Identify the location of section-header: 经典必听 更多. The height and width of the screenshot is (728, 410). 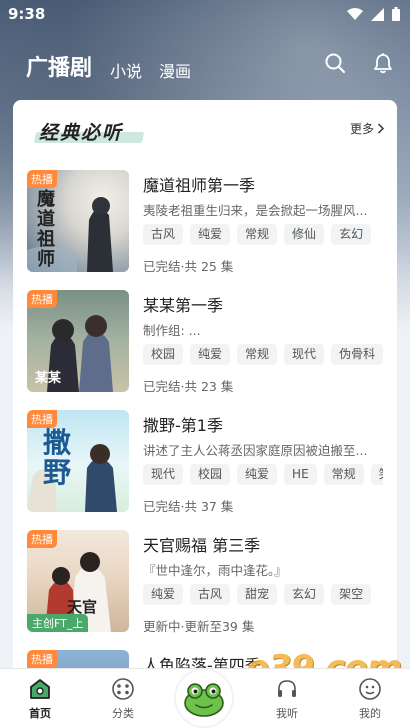
(205, 130).